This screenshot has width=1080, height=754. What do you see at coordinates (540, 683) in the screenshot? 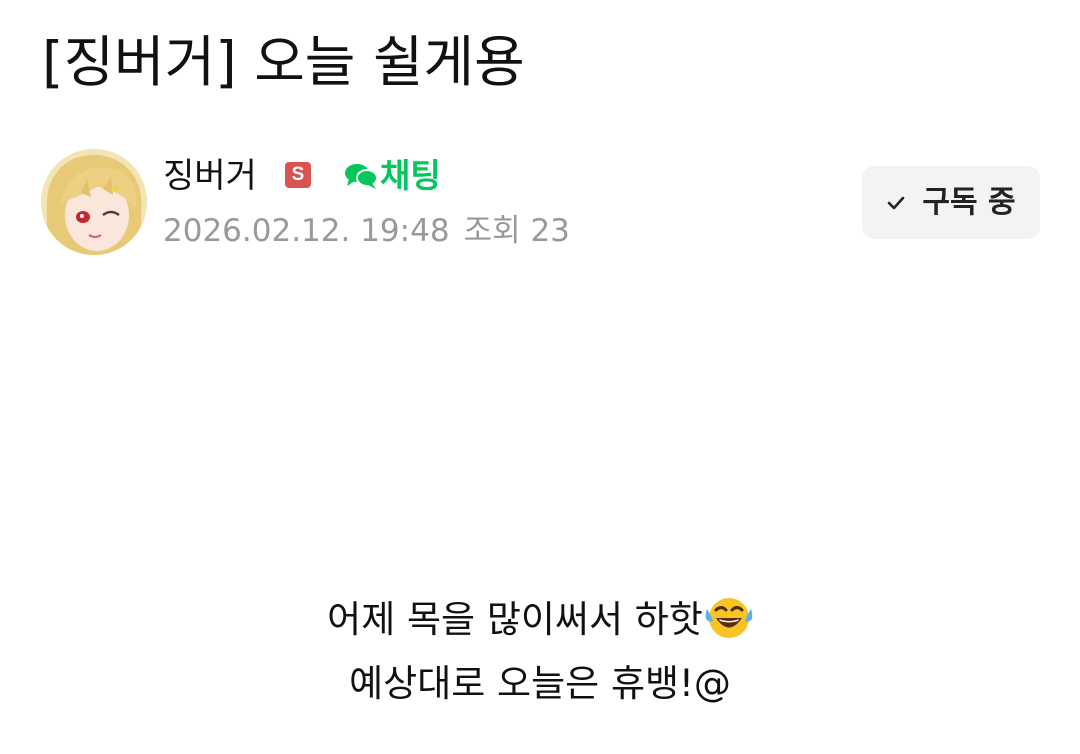
I see `body-line-2: 예상대로 오늘은 휴뱅!@` at bounding box center [540, 683].